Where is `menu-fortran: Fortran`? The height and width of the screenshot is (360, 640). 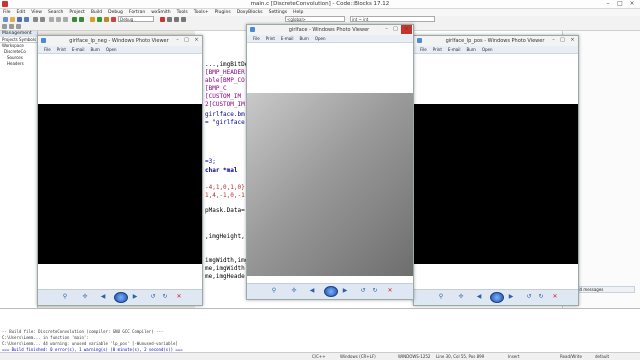
menu-fortran: Fortran is located at coordinates (137, 12).